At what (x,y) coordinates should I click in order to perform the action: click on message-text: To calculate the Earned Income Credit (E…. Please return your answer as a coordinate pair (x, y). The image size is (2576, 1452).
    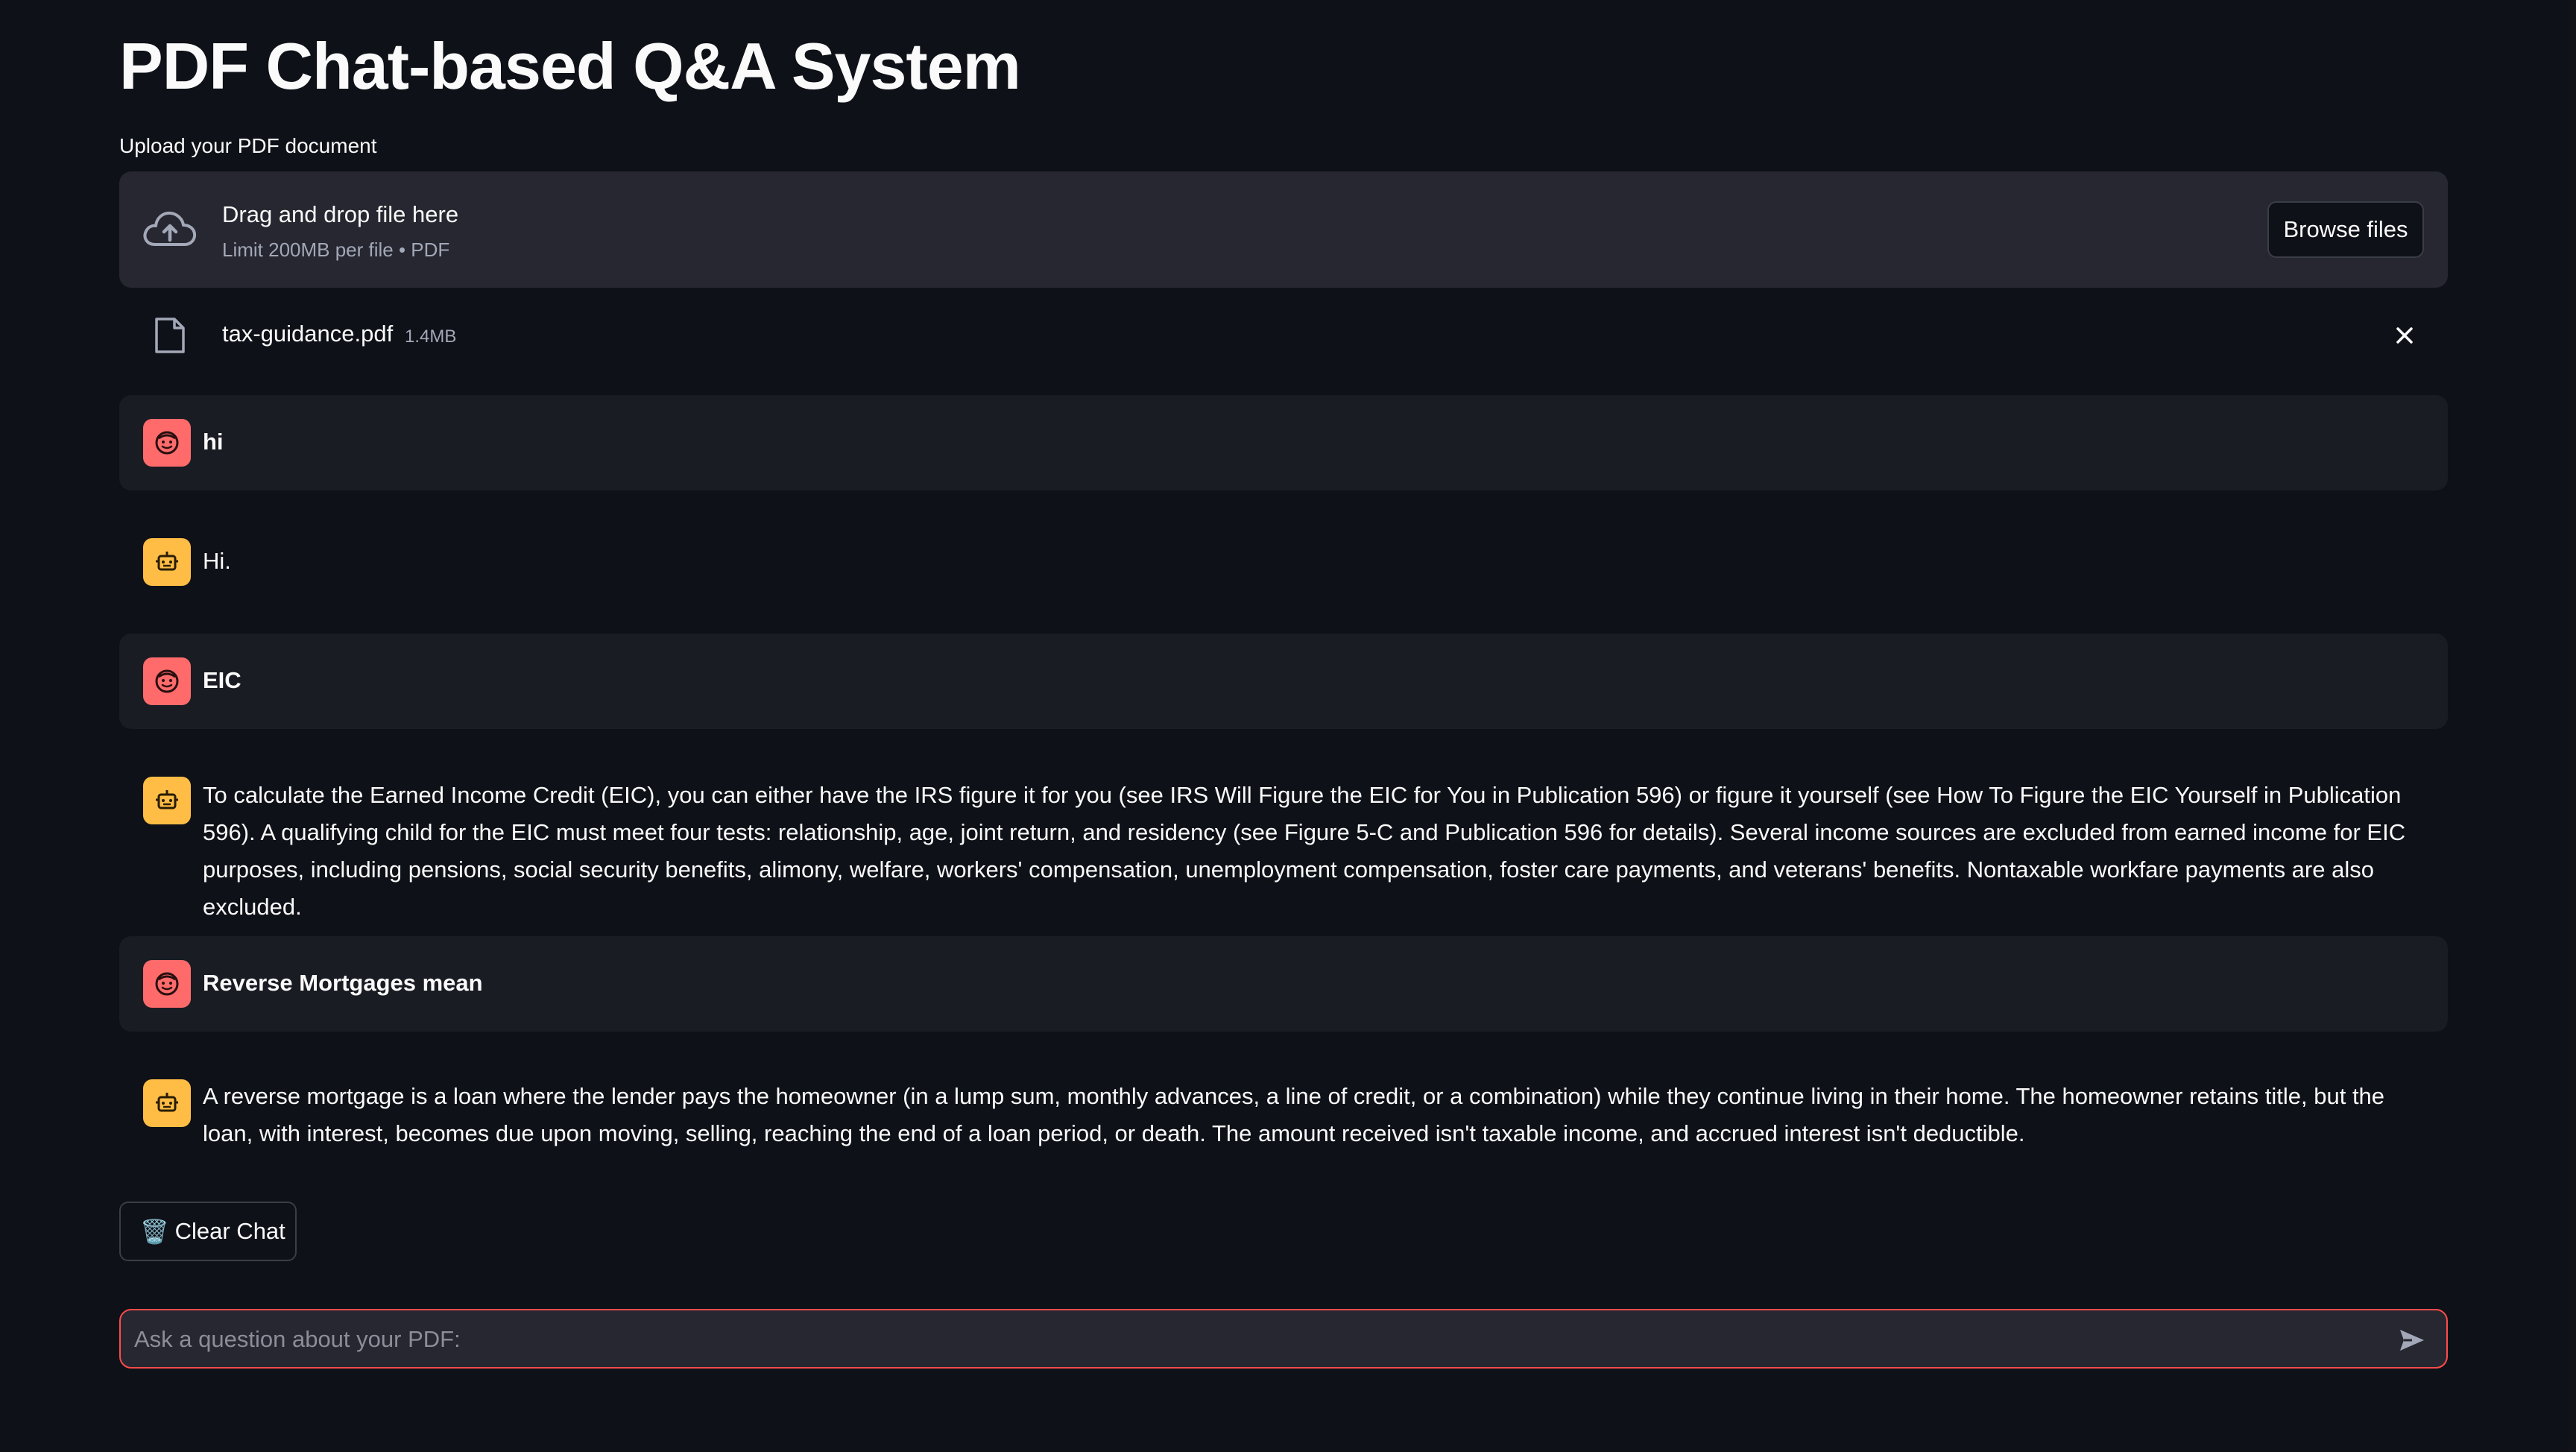
    Looking at the image, I should click on (1304, 851).